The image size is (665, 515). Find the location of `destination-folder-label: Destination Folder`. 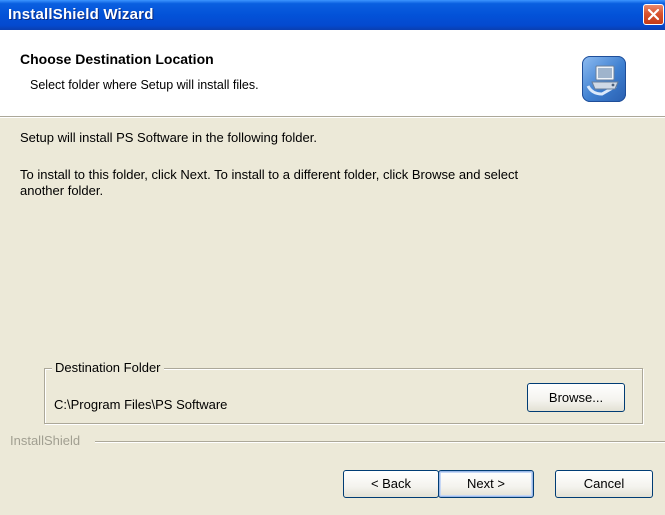

destination-folder-label: Destination Folder is located at coordinates (108, 367).